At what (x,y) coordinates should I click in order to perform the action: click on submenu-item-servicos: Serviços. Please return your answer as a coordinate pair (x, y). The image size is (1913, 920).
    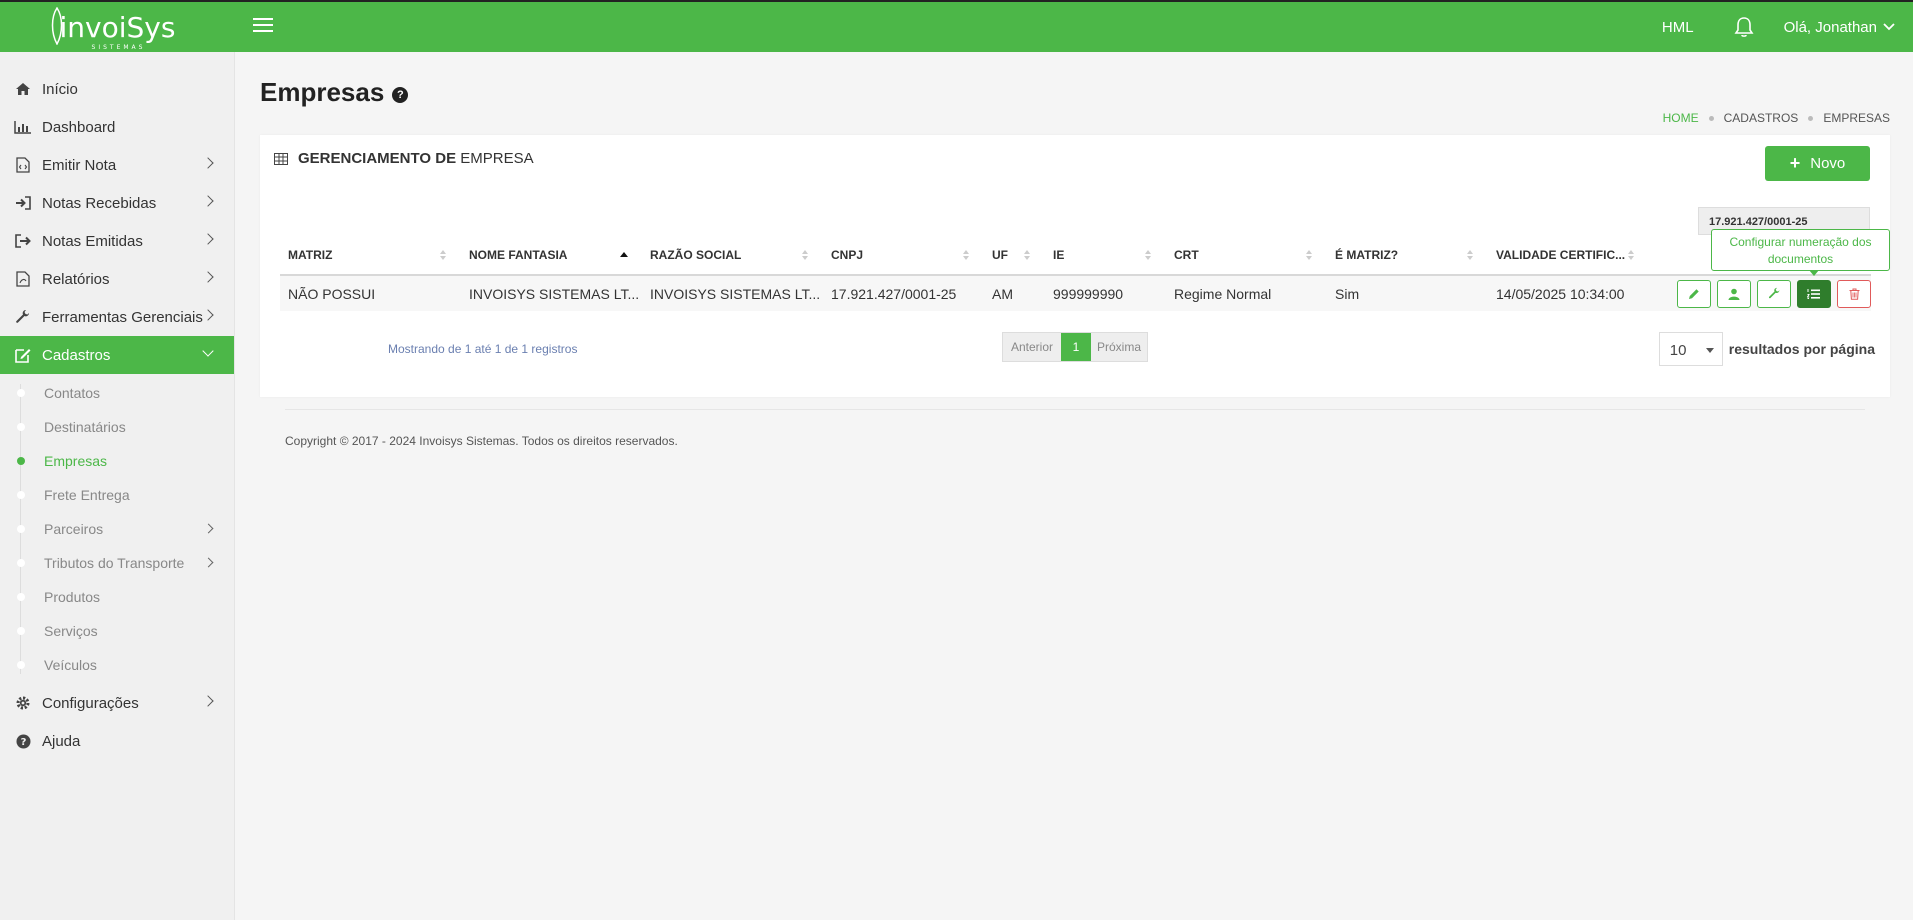
    Looking at the image, I should click on (117, 631).